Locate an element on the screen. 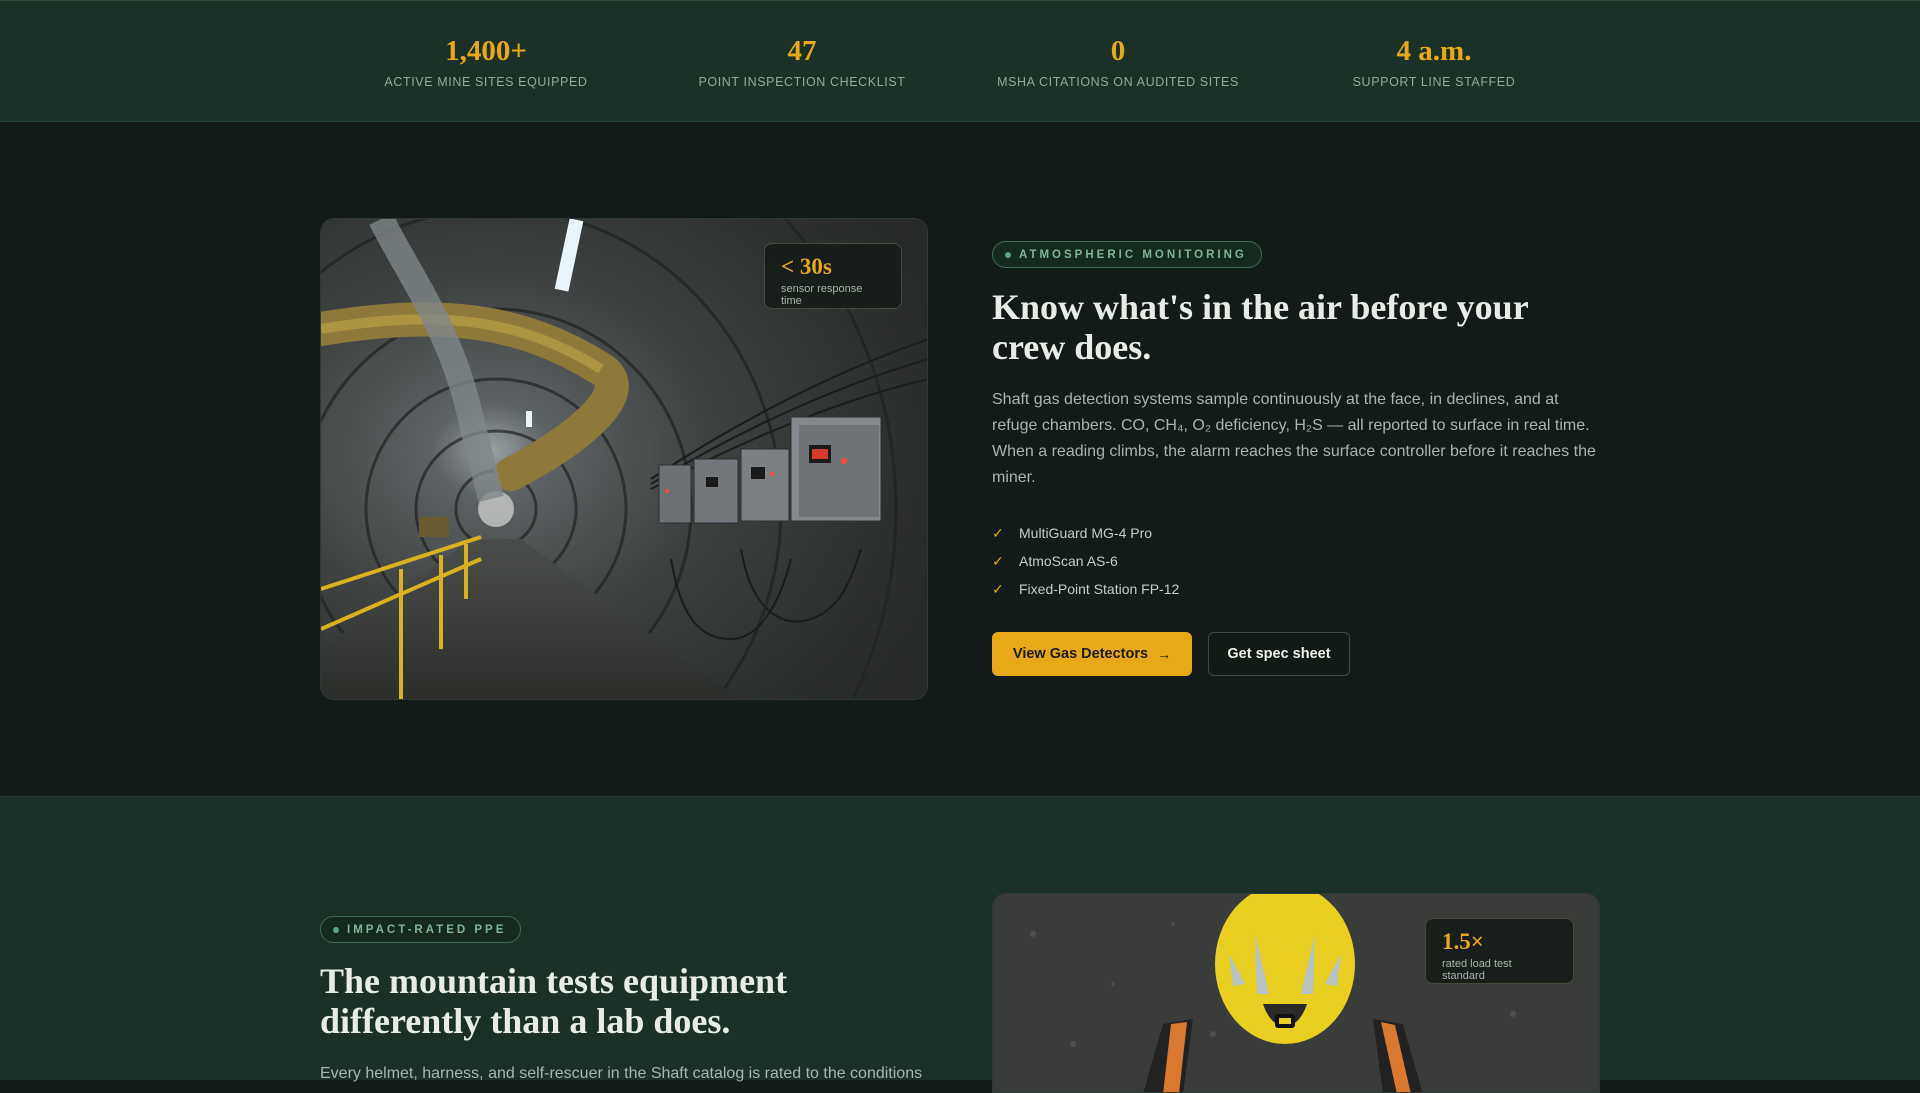 The height and width of the screenshot is (1093, 1920). stat-label: ACTIVE MINE SITES EQUIPPED is located at coordinates (486, 82).